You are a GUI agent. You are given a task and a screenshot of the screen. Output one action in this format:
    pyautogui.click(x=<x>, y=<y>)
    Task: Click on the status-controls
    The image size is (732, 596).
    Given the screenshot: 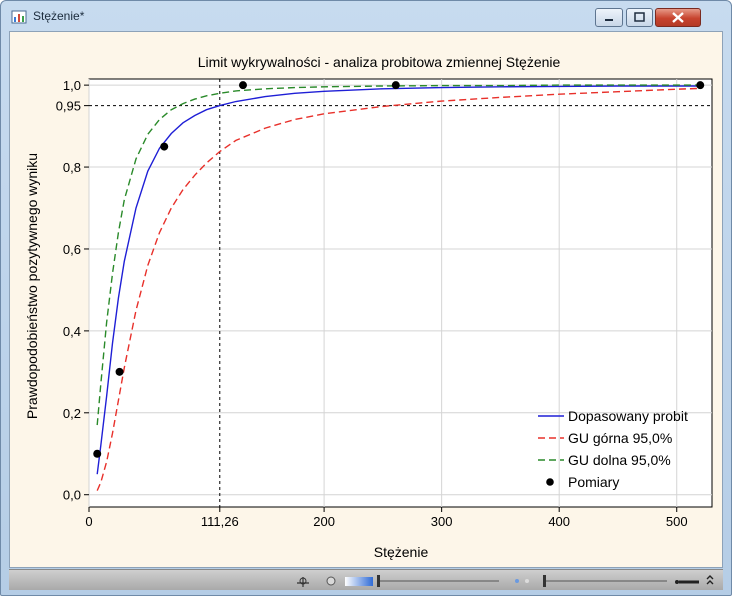 What is the action you would take?
    pyautogui.click(x=505, y=581)
    